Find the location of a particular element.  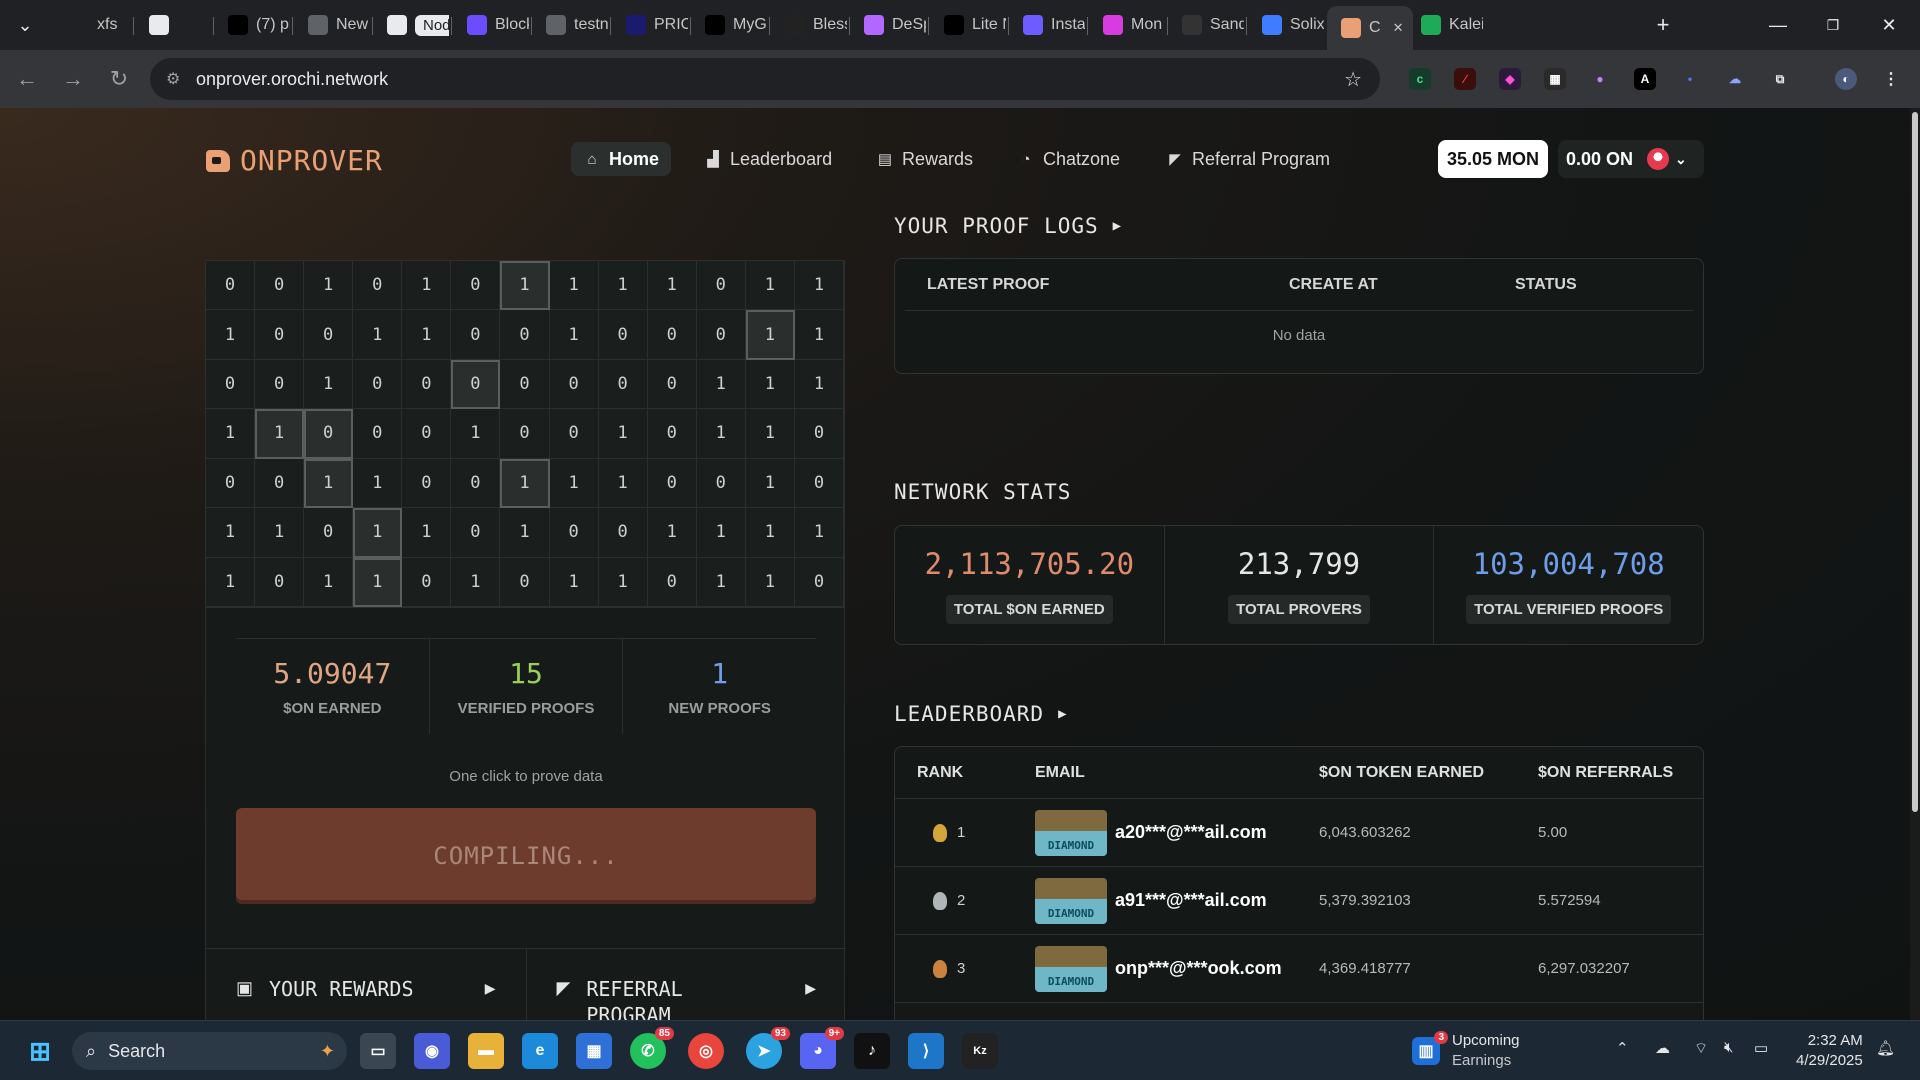

browser-tab: Lite N is located at coordinates (968, 25).